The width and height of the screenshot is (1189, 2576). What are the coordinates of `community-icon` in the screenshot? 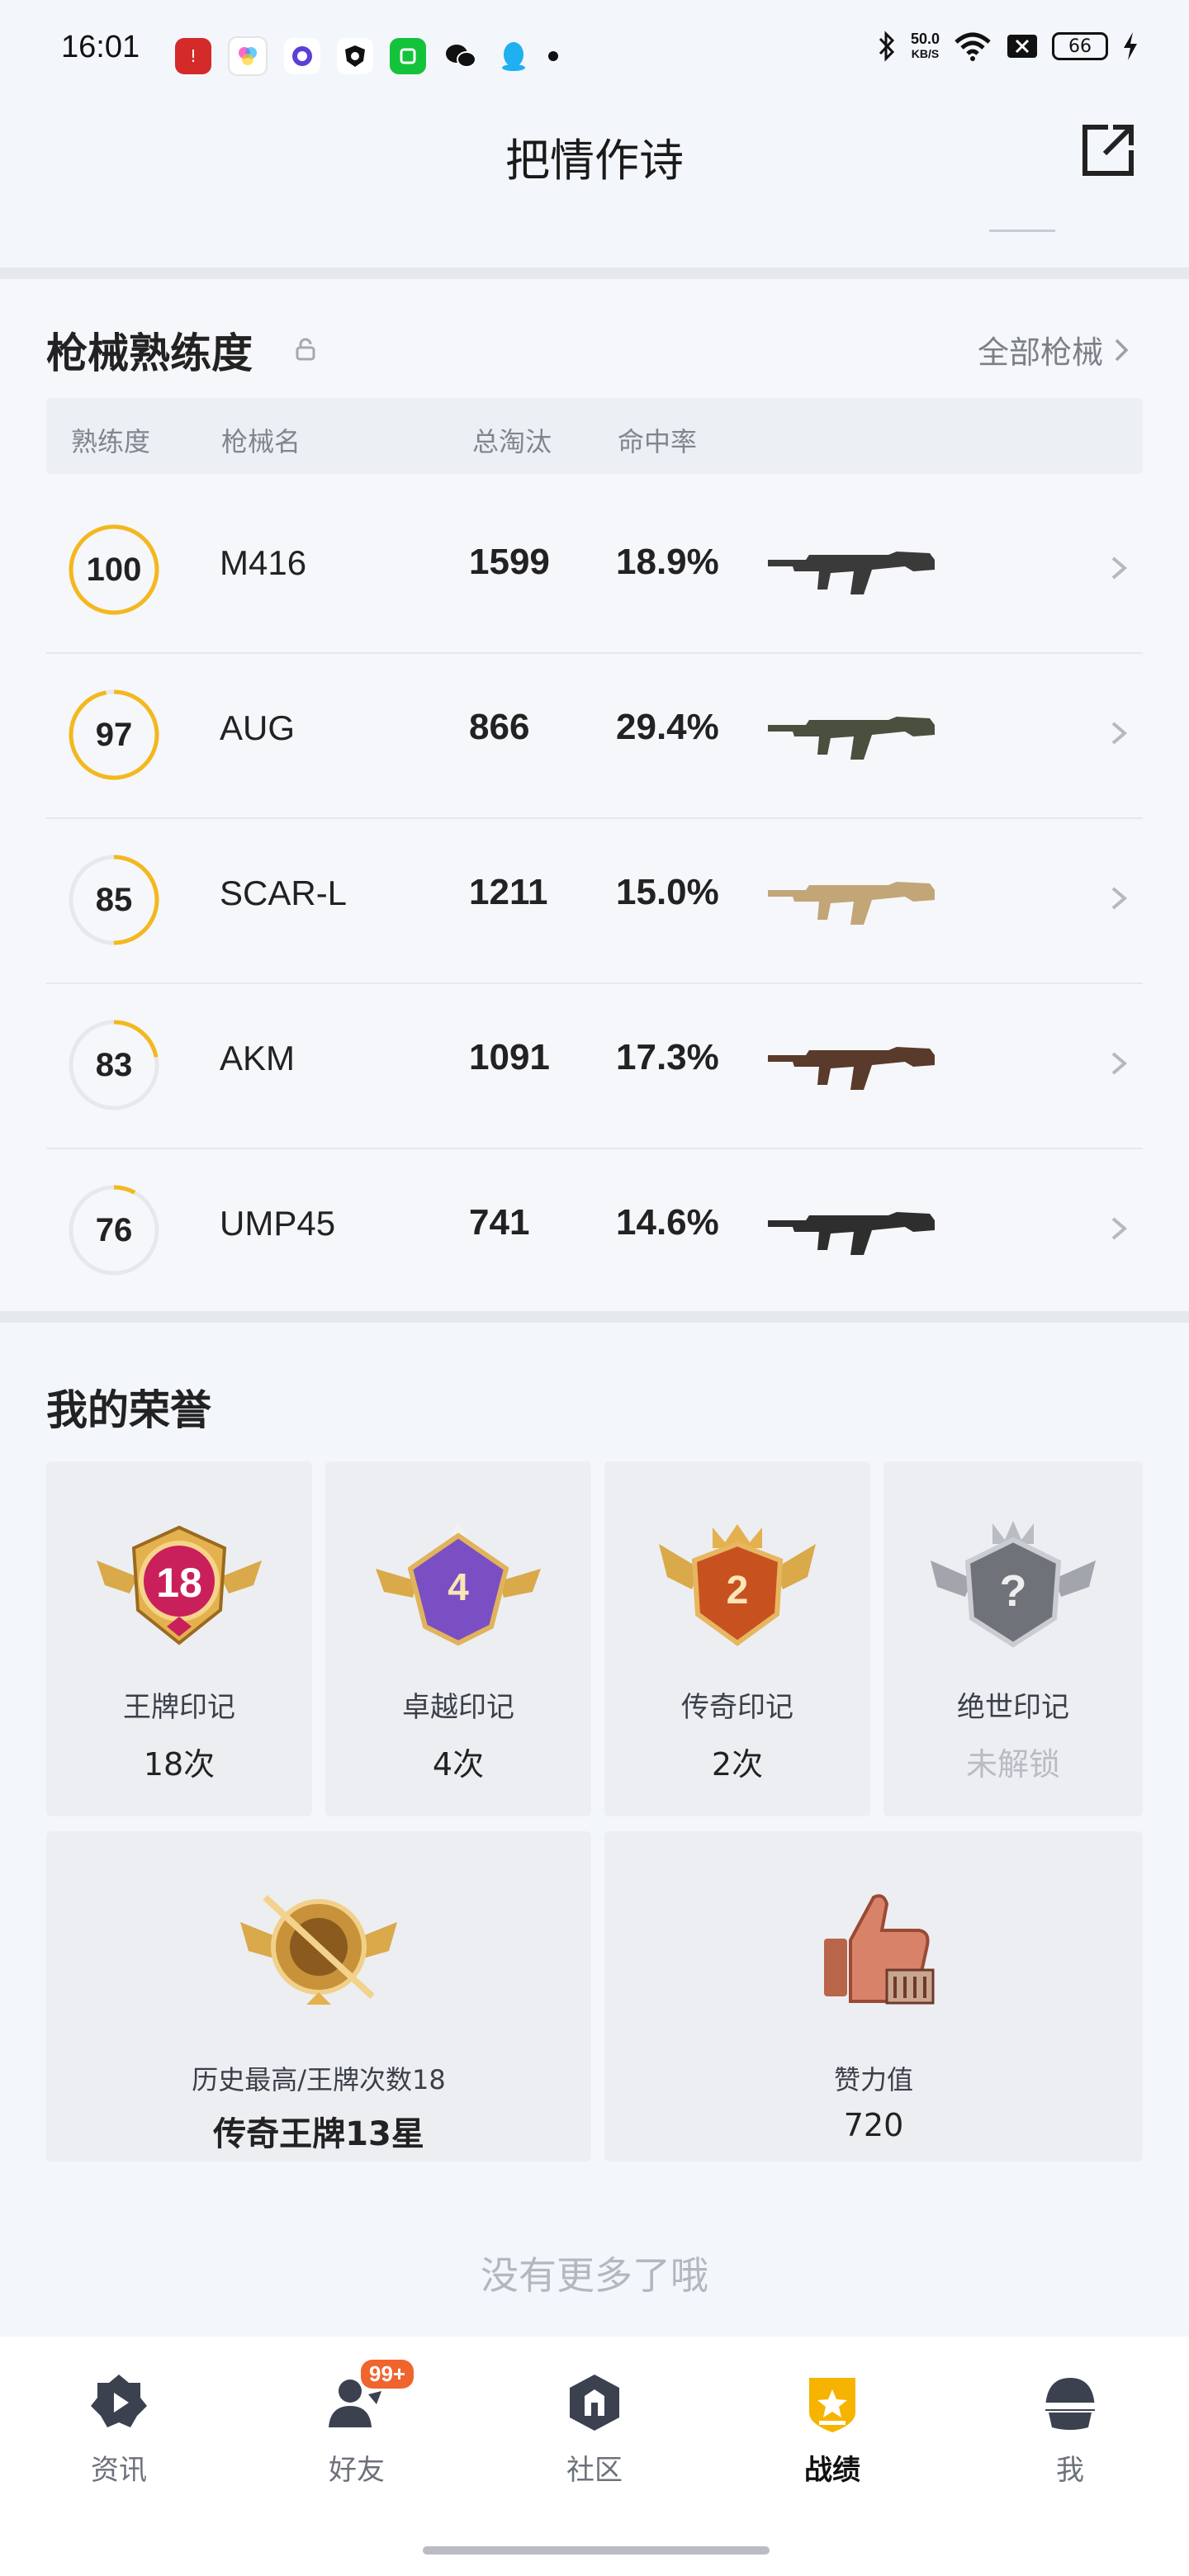 It's located at (594, 2403).